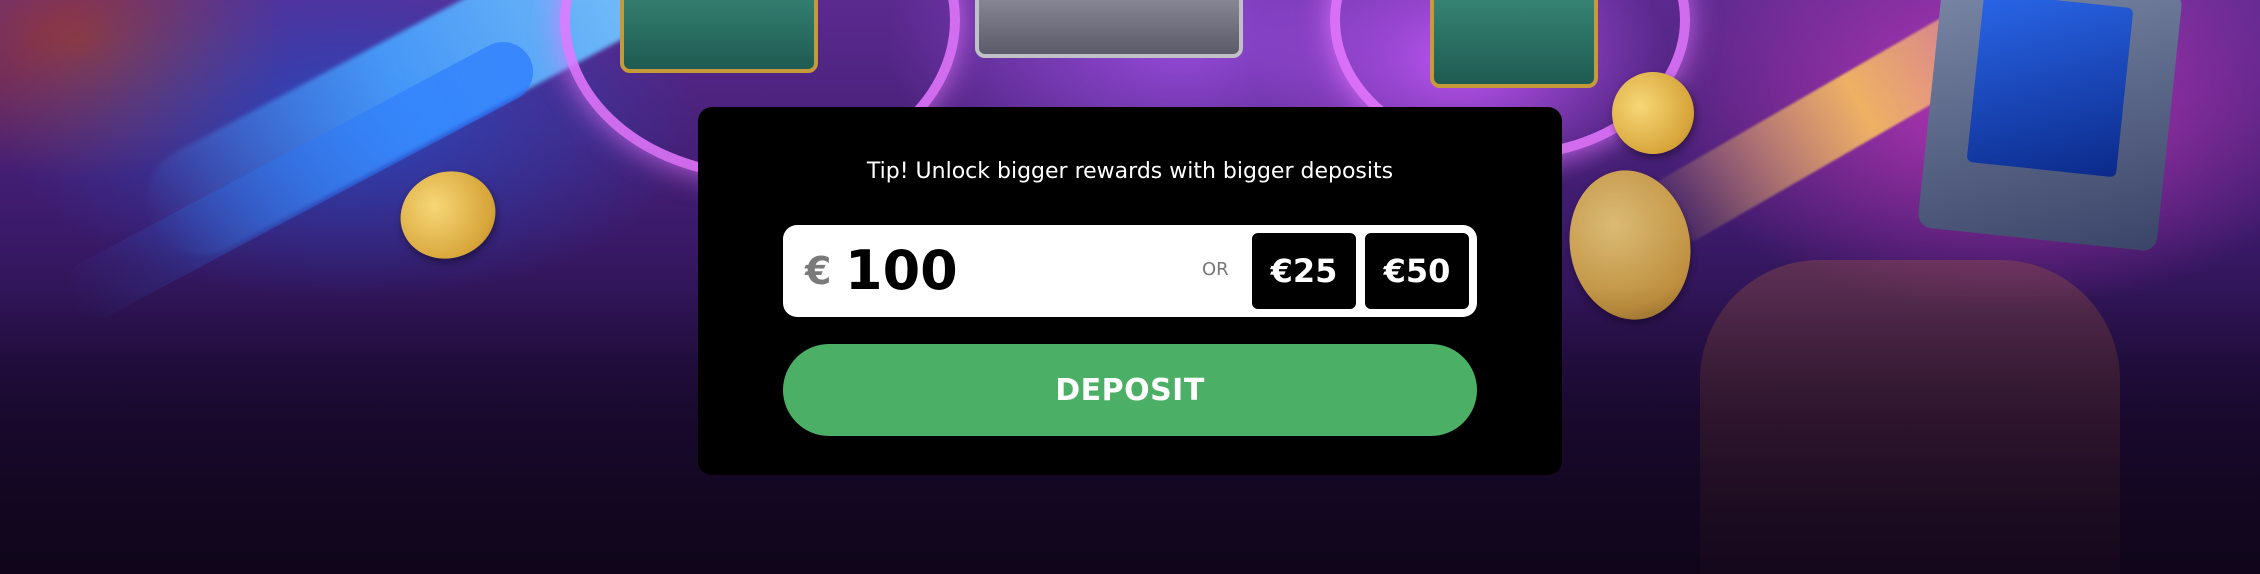 The width and height of the screenshot is (2260, 574). Describe the element at coordinates (1215, 269) in the screenshot. I see `or-label: OR` at that location.